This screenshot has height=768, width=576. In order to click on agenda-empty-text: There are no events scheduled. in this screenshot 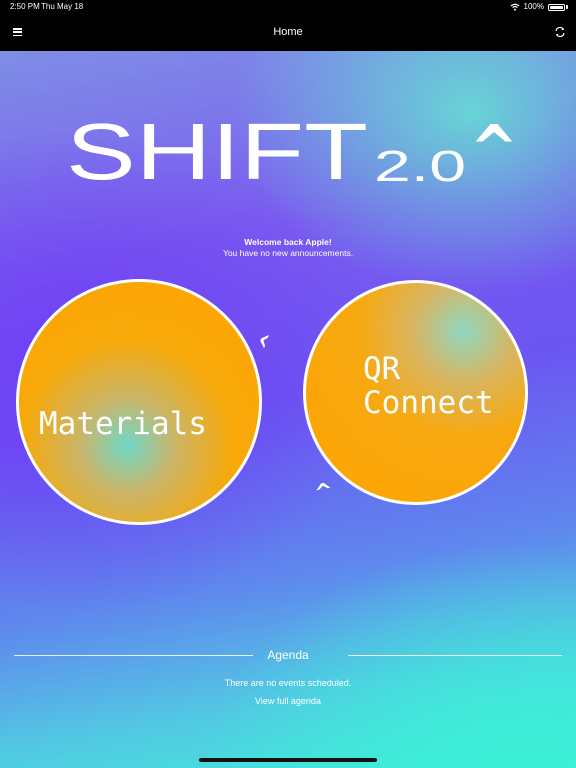, I will do `click(288, 683)`.